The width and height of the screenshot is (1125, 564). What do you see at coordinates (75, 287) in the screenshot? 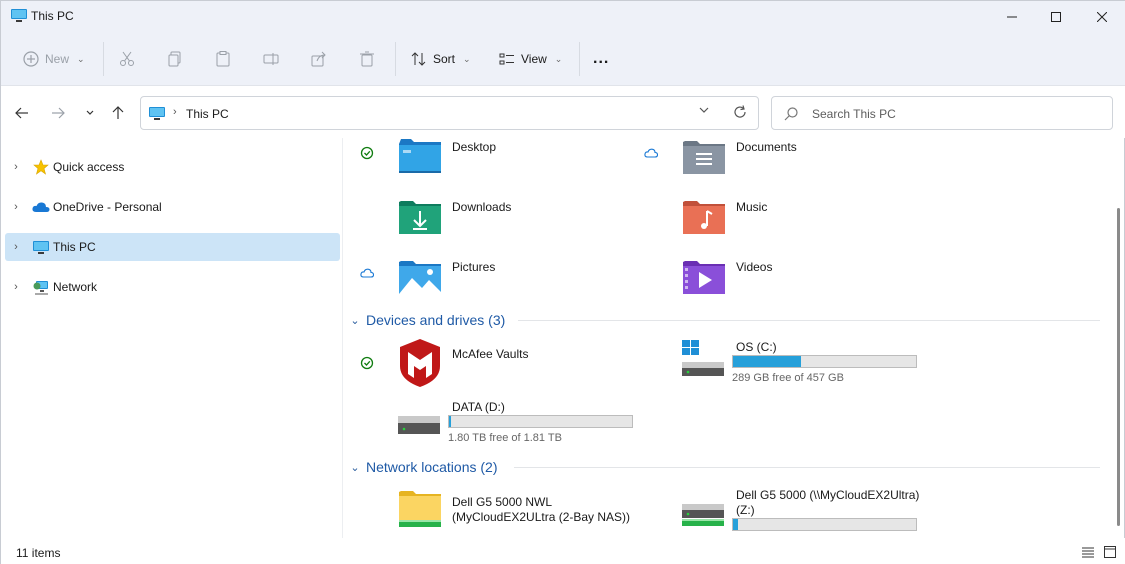
I see `sidebar-item-label: Network` at bounding box center [75, 287].